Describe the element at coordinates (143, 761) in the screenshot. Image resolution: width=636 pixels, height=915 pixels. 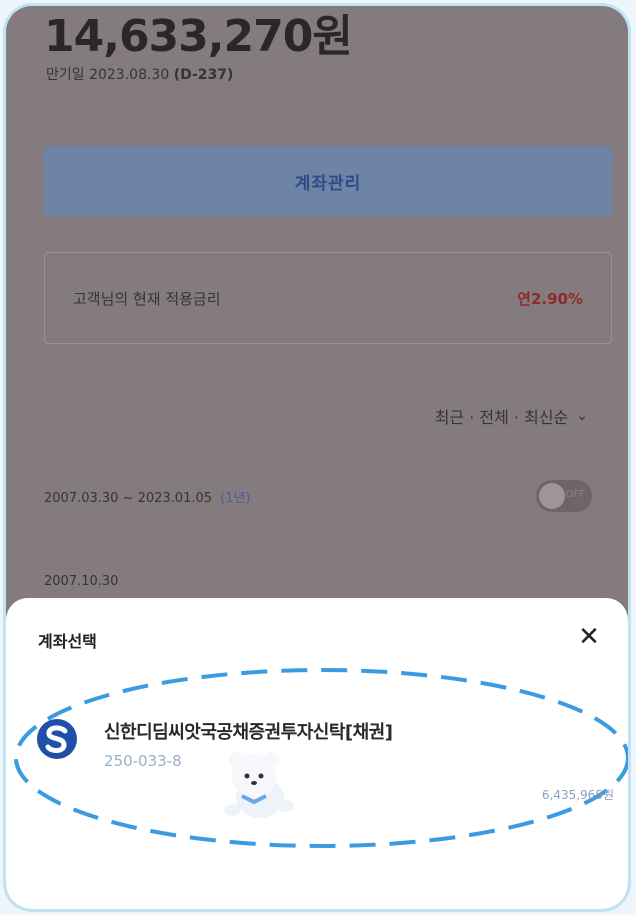
I see `account-number: 250-033-8` at that location.